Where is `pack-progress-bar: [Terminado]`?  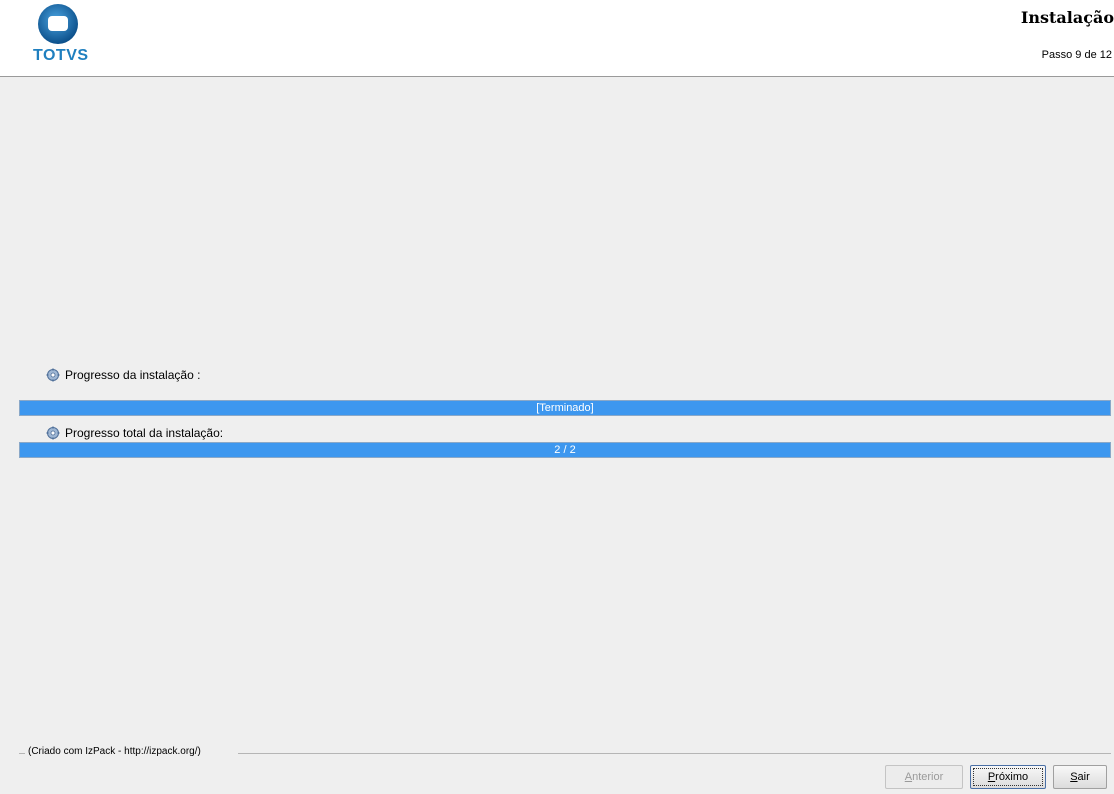
pack-progress-bar: [Terminado] is located at coordinates (565, 408).